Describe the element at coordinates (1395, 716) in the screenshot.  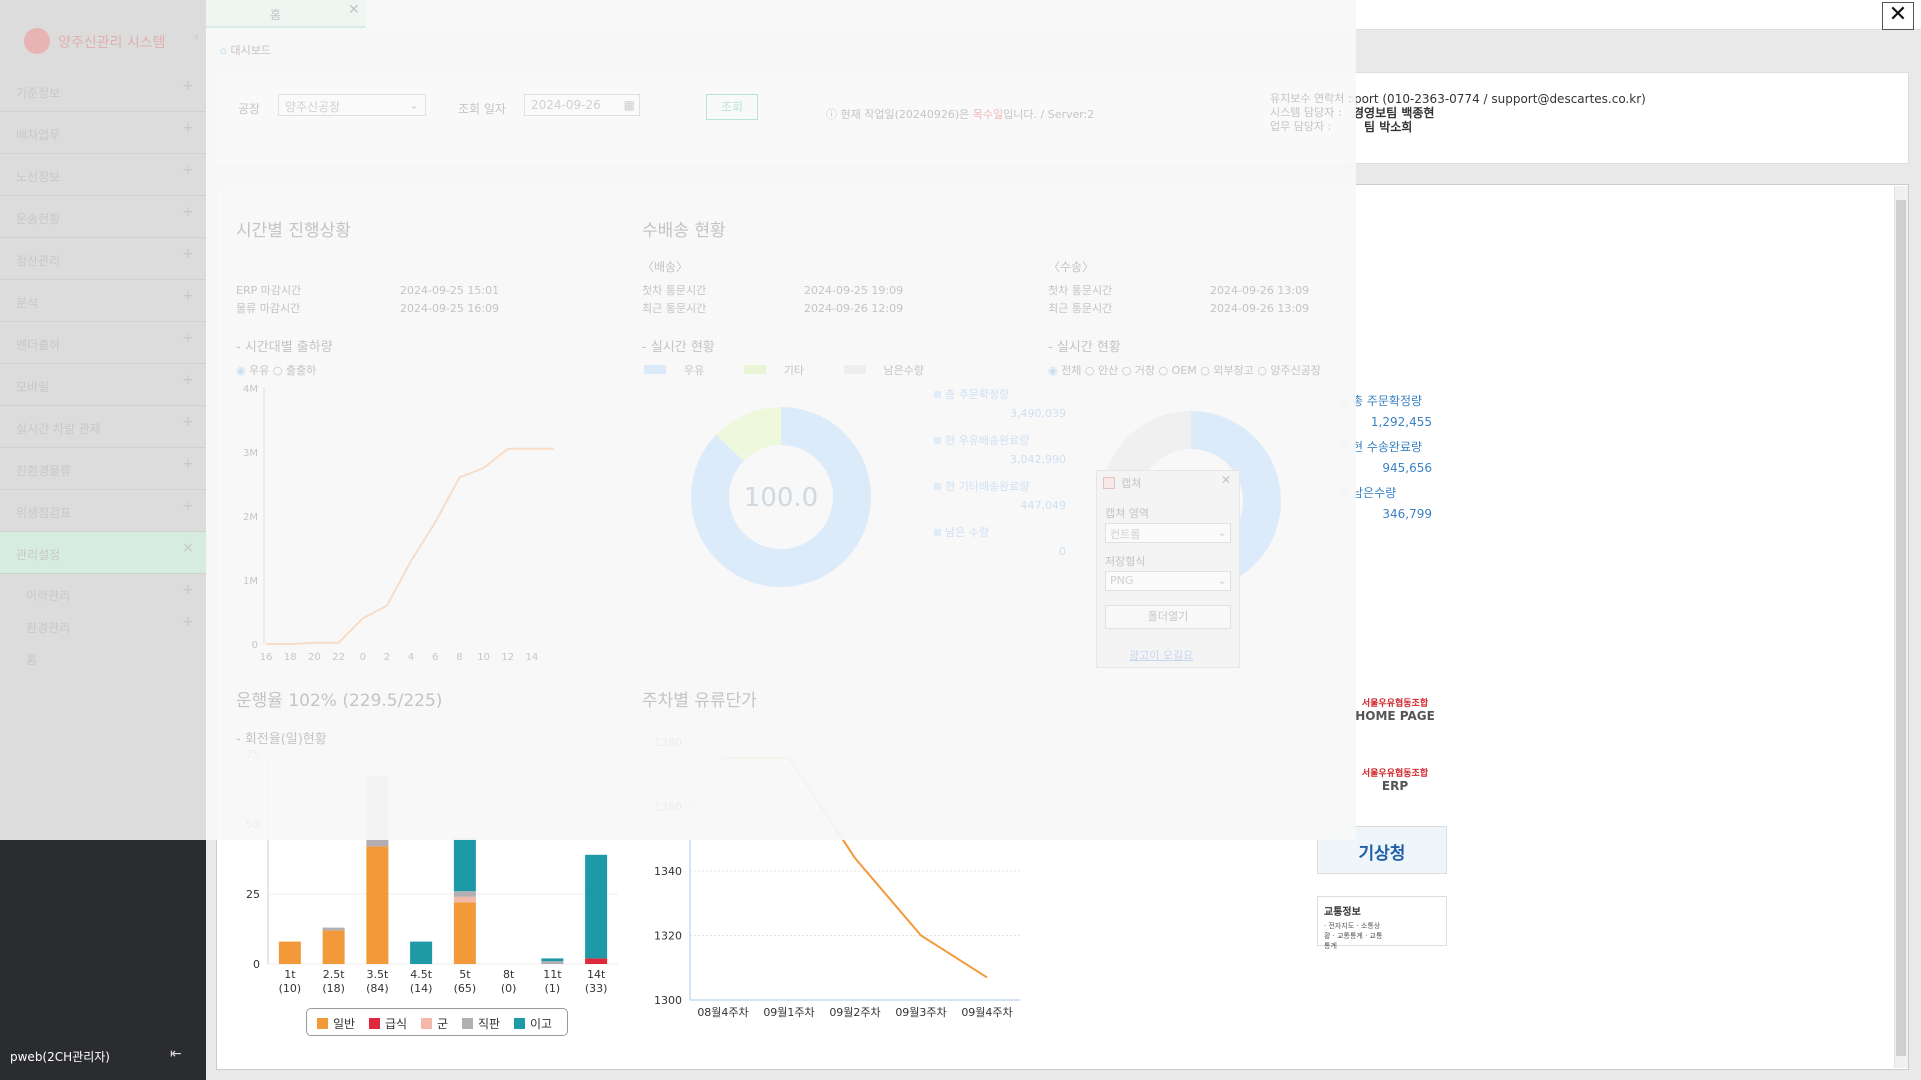
I see `link-label: HOME PAGE` at that location.